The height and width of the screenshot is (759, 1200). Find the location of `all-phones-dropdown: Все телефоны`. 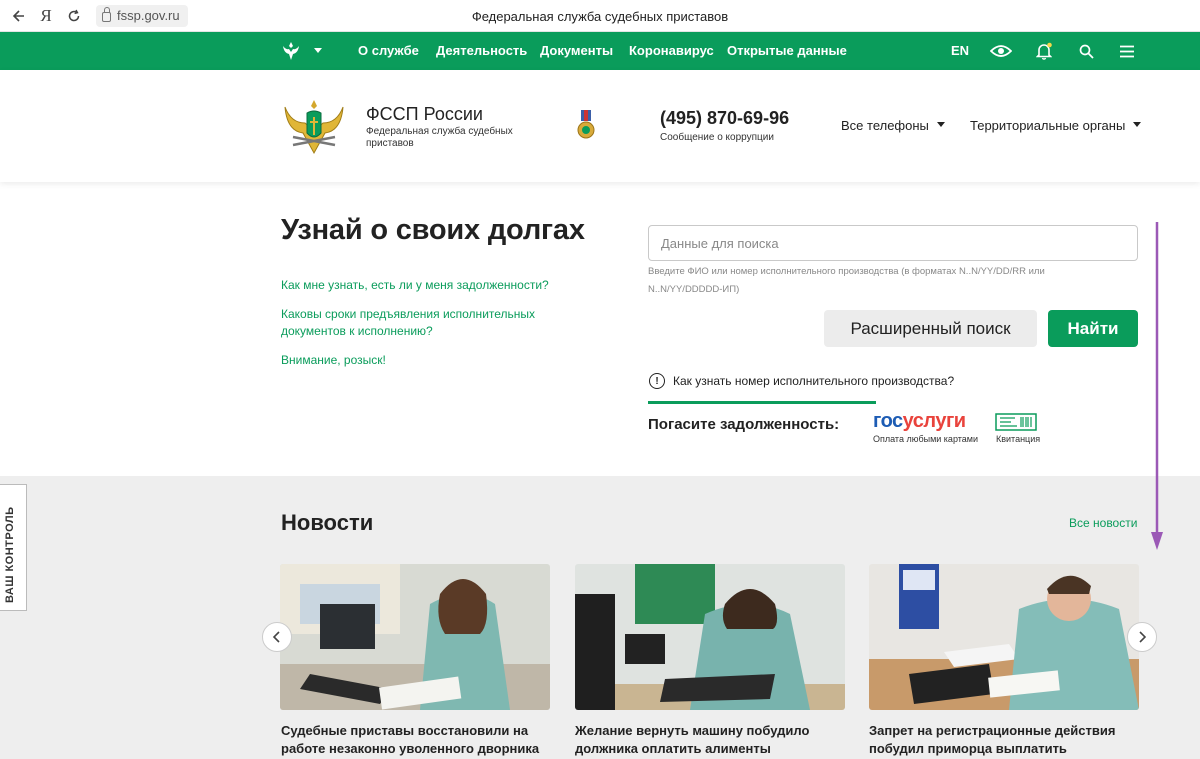

all-phones-dropdown: Все телефоны is located at coordinates (893, 125).